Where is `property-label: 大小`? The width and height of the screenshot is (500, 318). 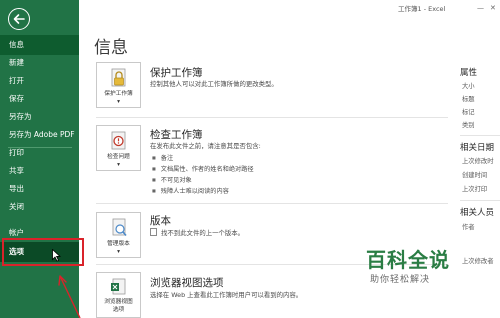 property-label: 大小 is located at coordinates (468, 86).